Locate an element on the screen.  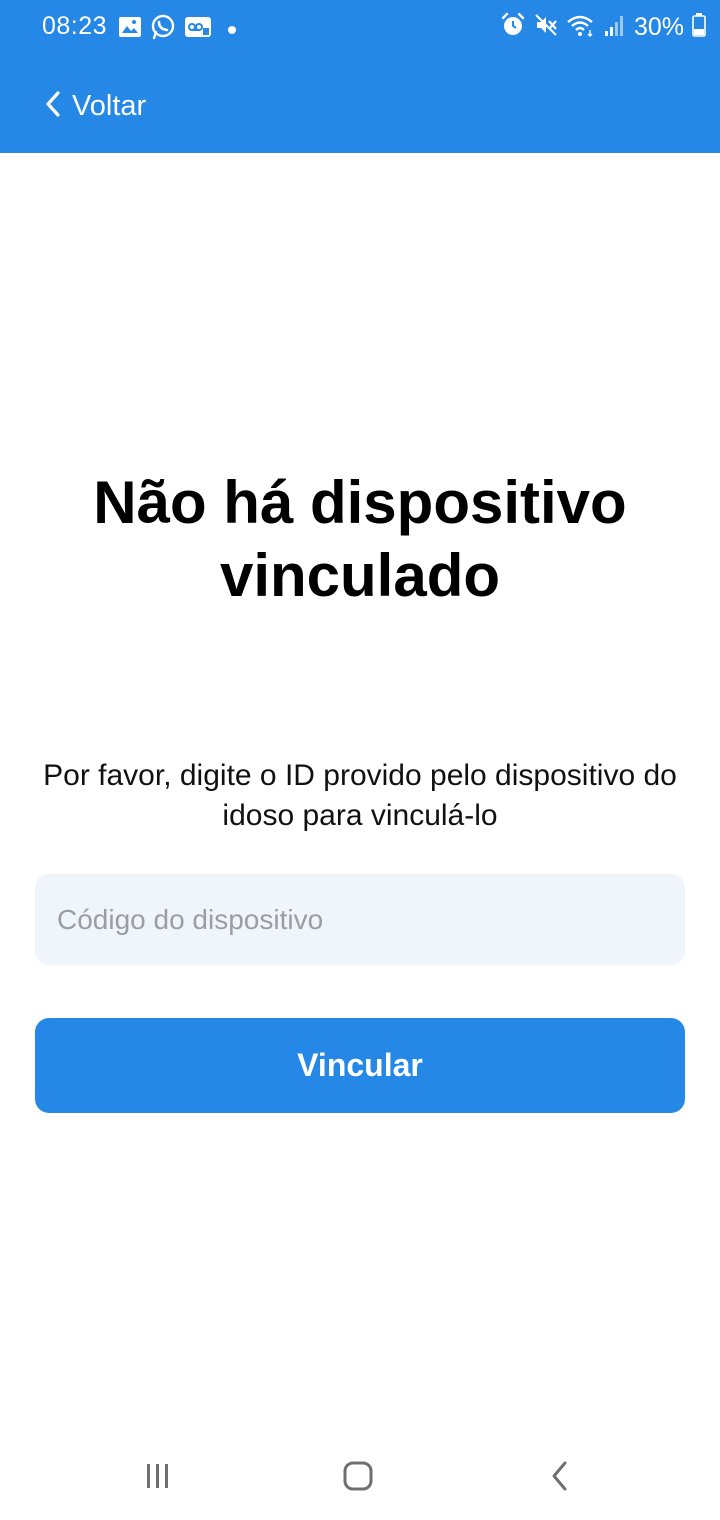
recents-icon is located at coordinates (158, 1478).